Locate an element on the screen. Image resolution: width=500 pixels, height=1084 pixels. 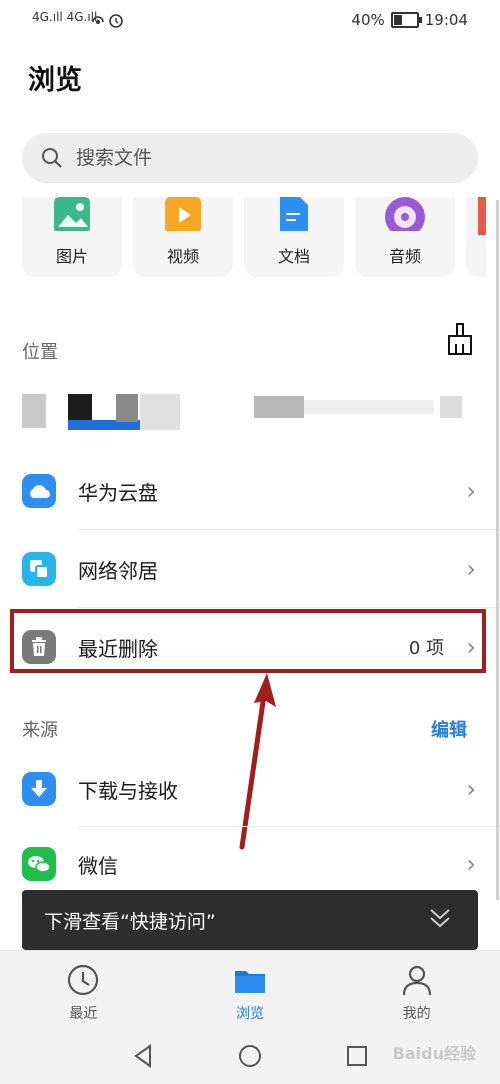
audio-icon is located at coordinates (405, 214).